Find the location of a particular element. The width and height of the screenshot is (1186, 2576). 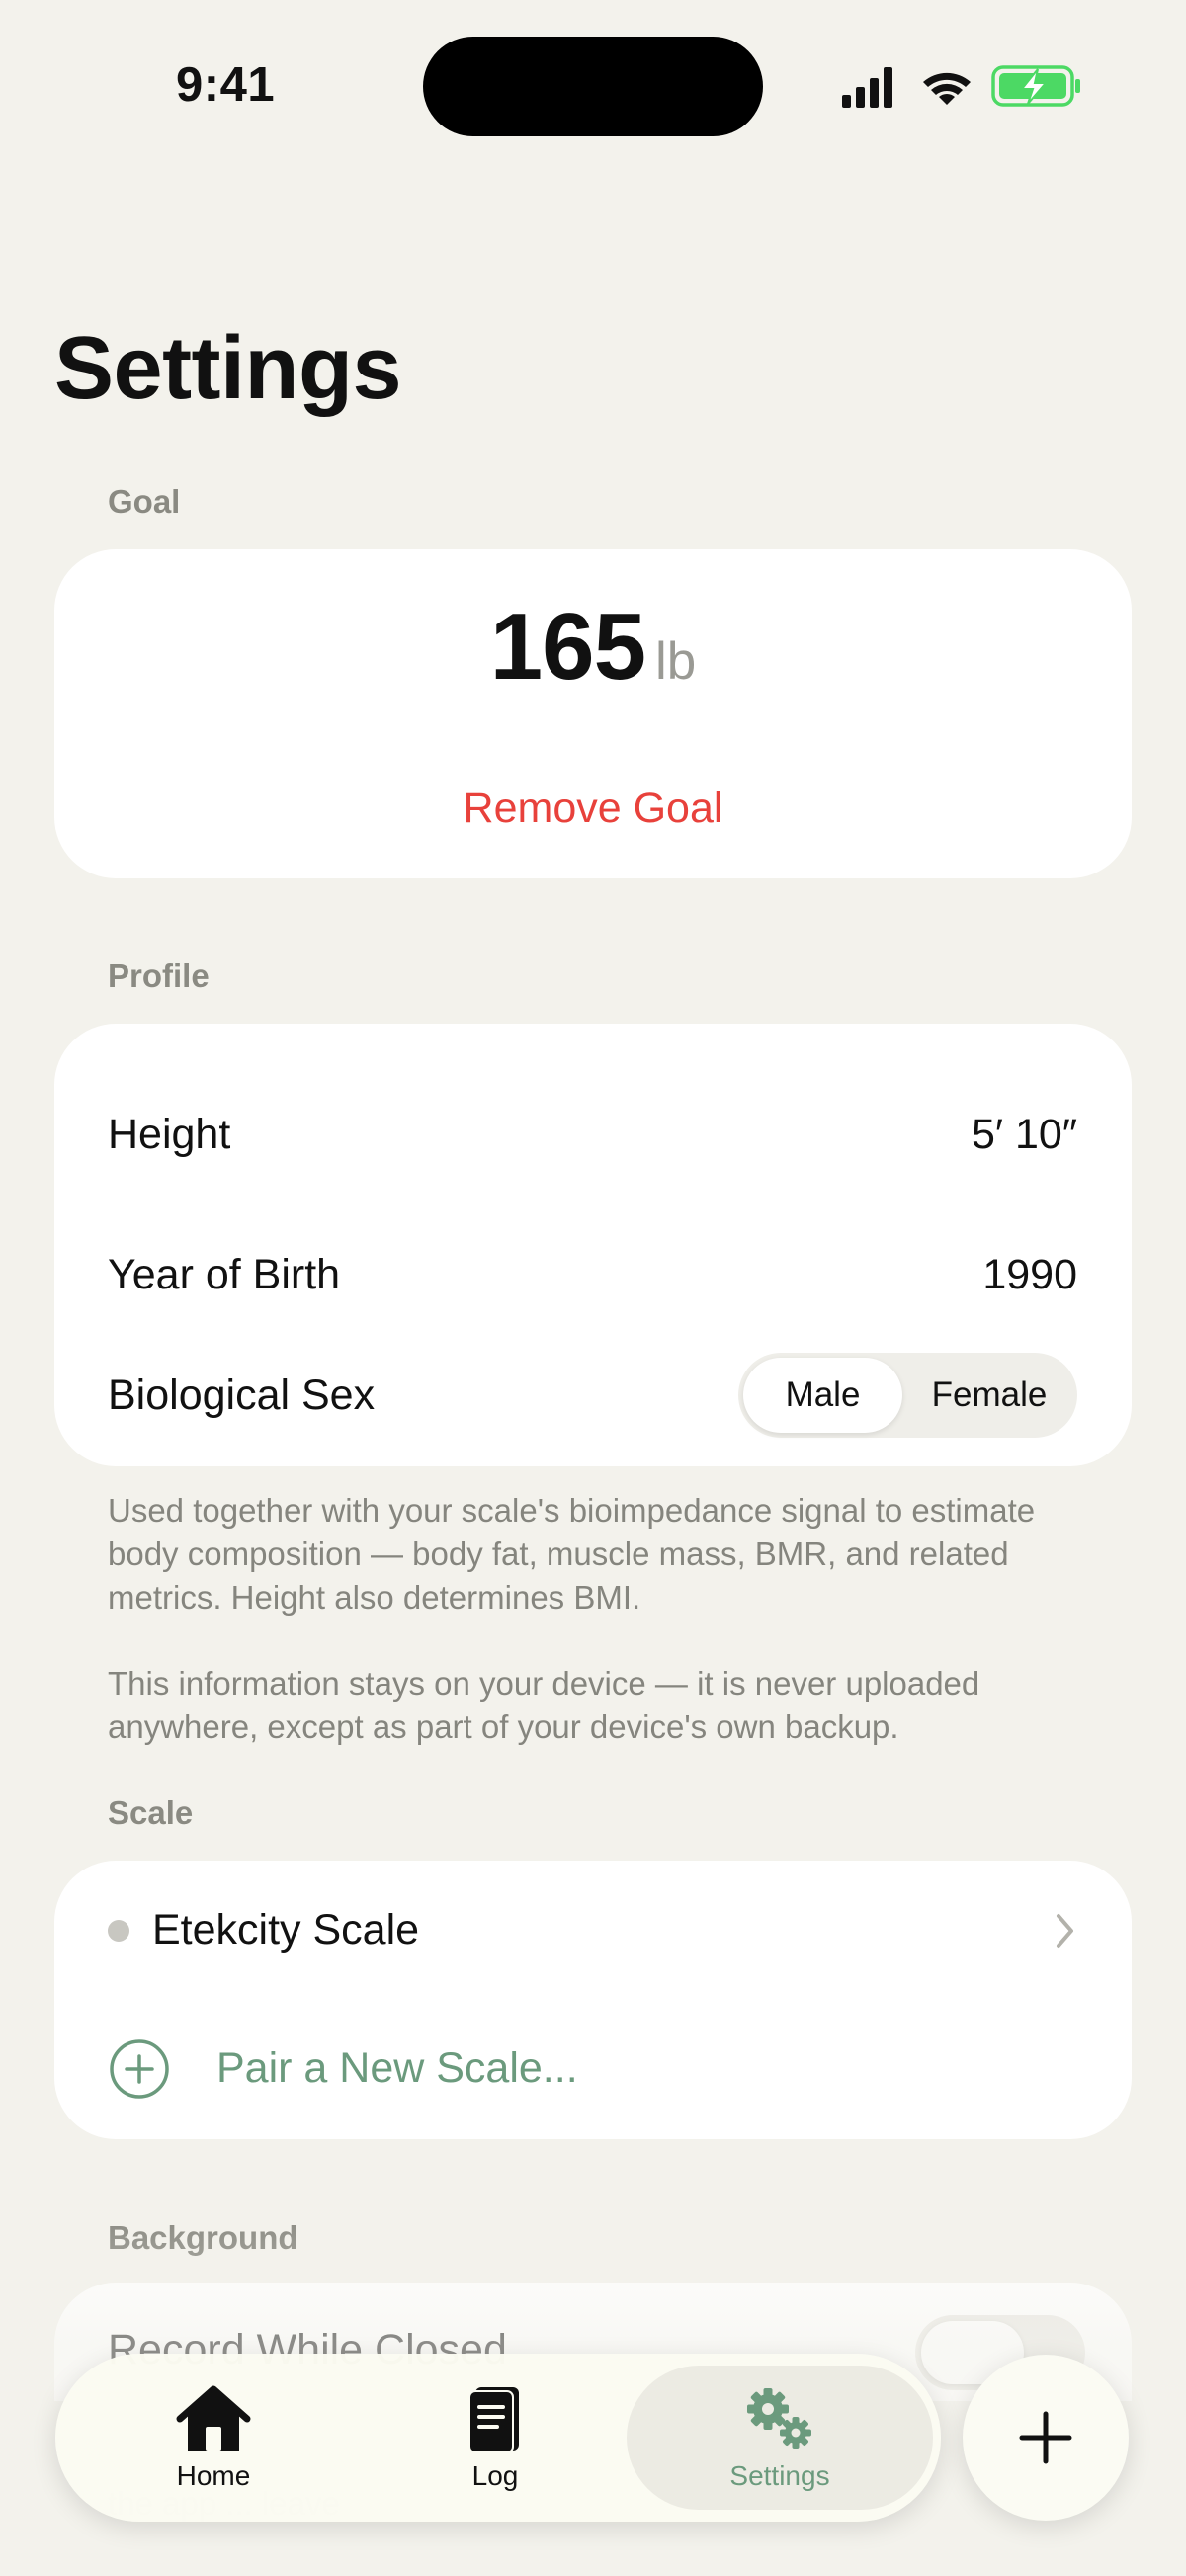

section-label-background: Background is located at coordinates (203, 2237).